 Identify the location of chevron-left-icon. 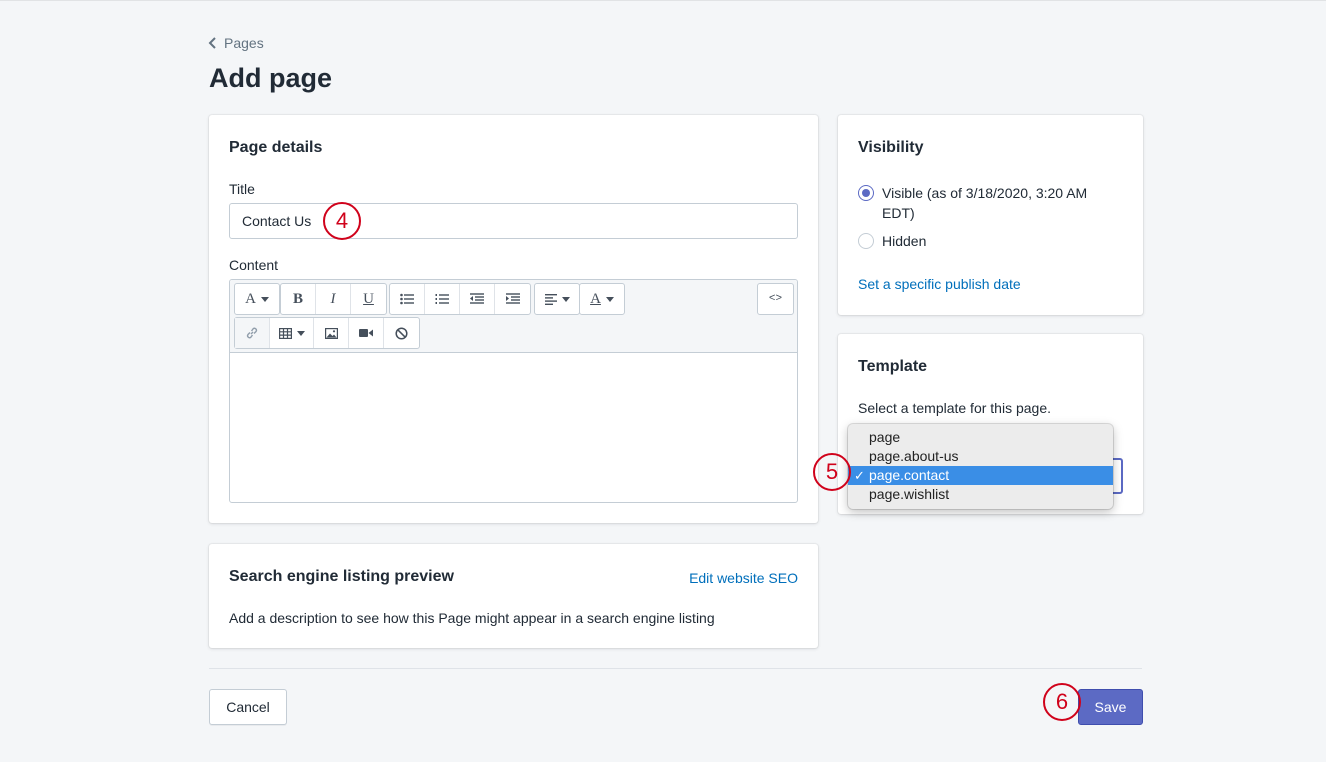
(212, 43).